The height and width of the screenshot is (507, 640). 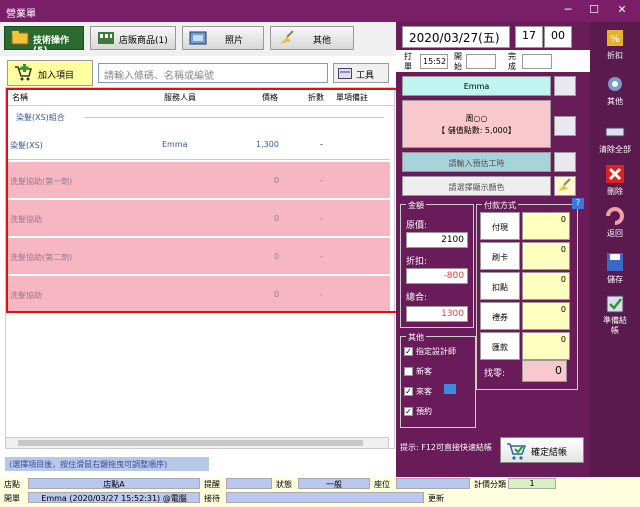 What do you see at coordinates (114, 497) in the screenshot?
I see `opener-field: Emma (2020/03/27 15:52:31) @電腦` at bounding box center [114, 497].